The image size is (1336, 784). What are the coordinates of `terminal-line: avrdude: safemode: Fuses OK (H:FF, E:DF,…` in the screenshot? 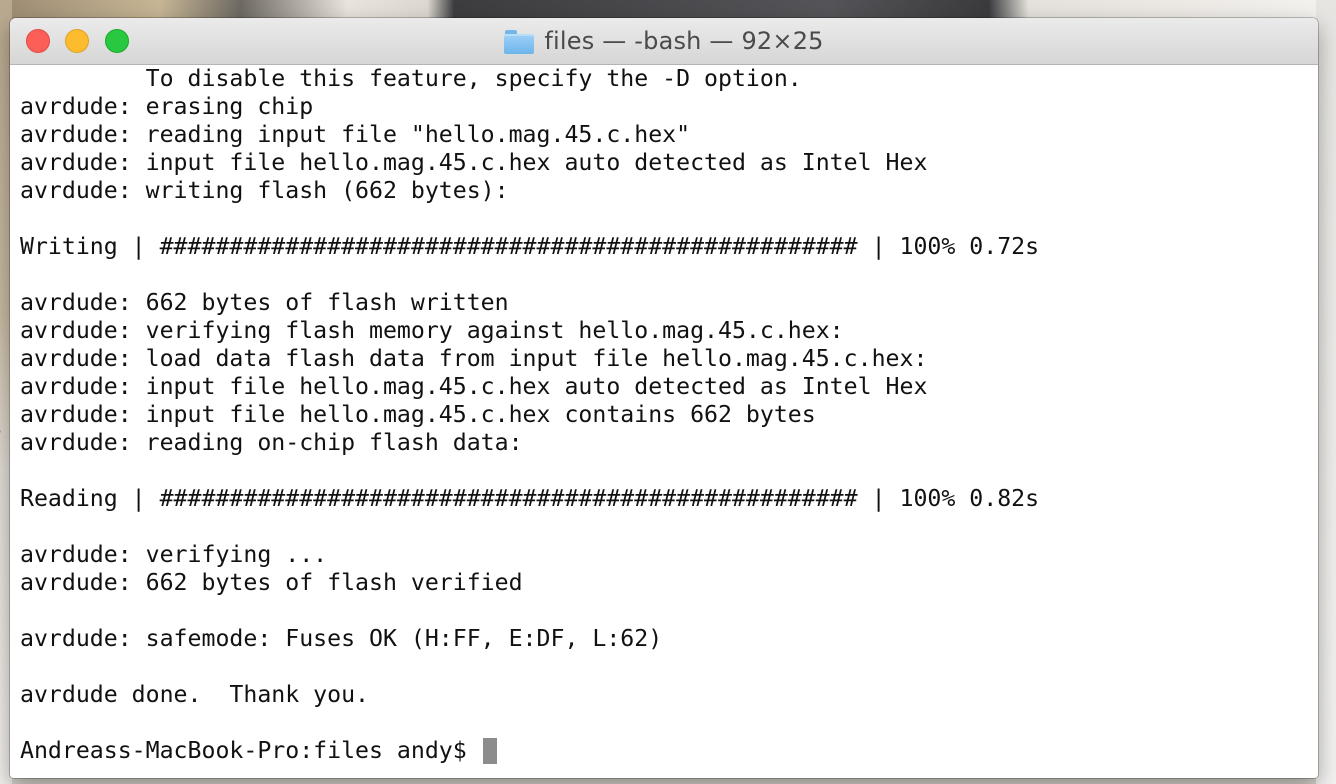 It's located at (341, 638).